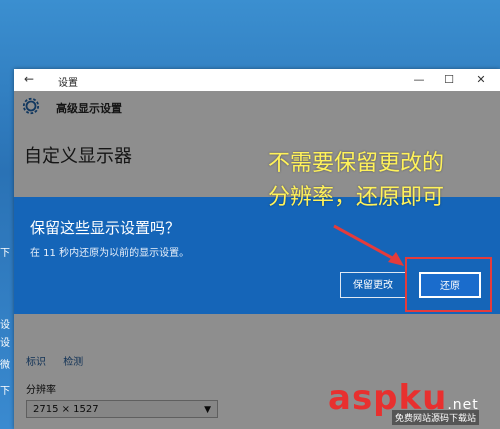 This screenshot has width=500, height=429. Describe the element at coordinates (436, 417) in the screenshot. I see `watermark-subtitle: 免费网站源码下载站` at that location.